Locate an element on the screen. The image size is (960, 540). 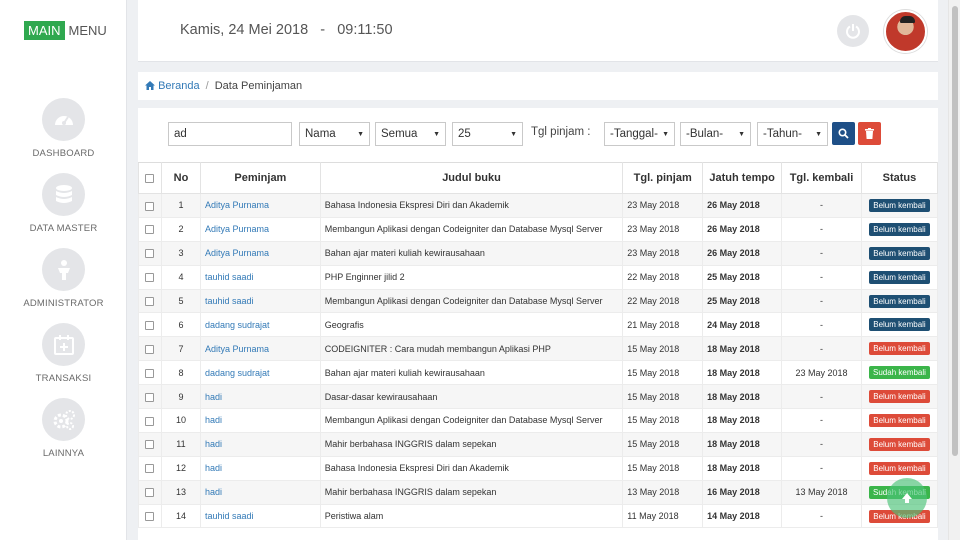
row-judul: Geografis is located at coordinates (471, 325).